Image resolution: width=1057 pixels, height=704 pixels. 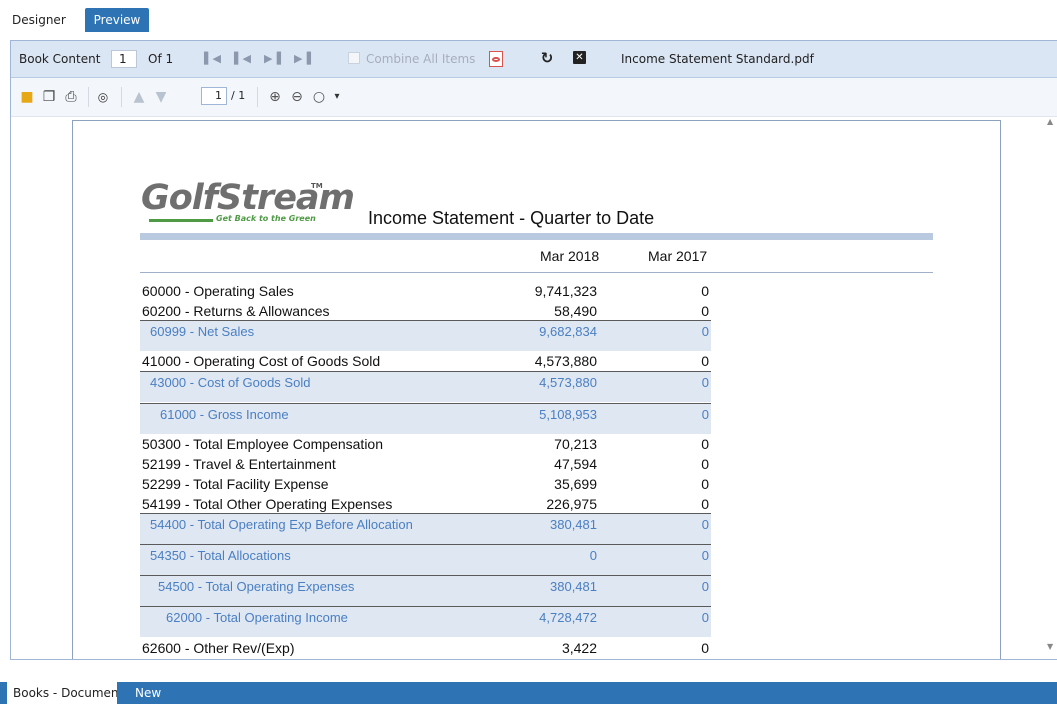 What do you see at coordinates (297, 97) in the screenshot?
I see `zoom-out-icon: ⊖` at bounding box center [297, 97].